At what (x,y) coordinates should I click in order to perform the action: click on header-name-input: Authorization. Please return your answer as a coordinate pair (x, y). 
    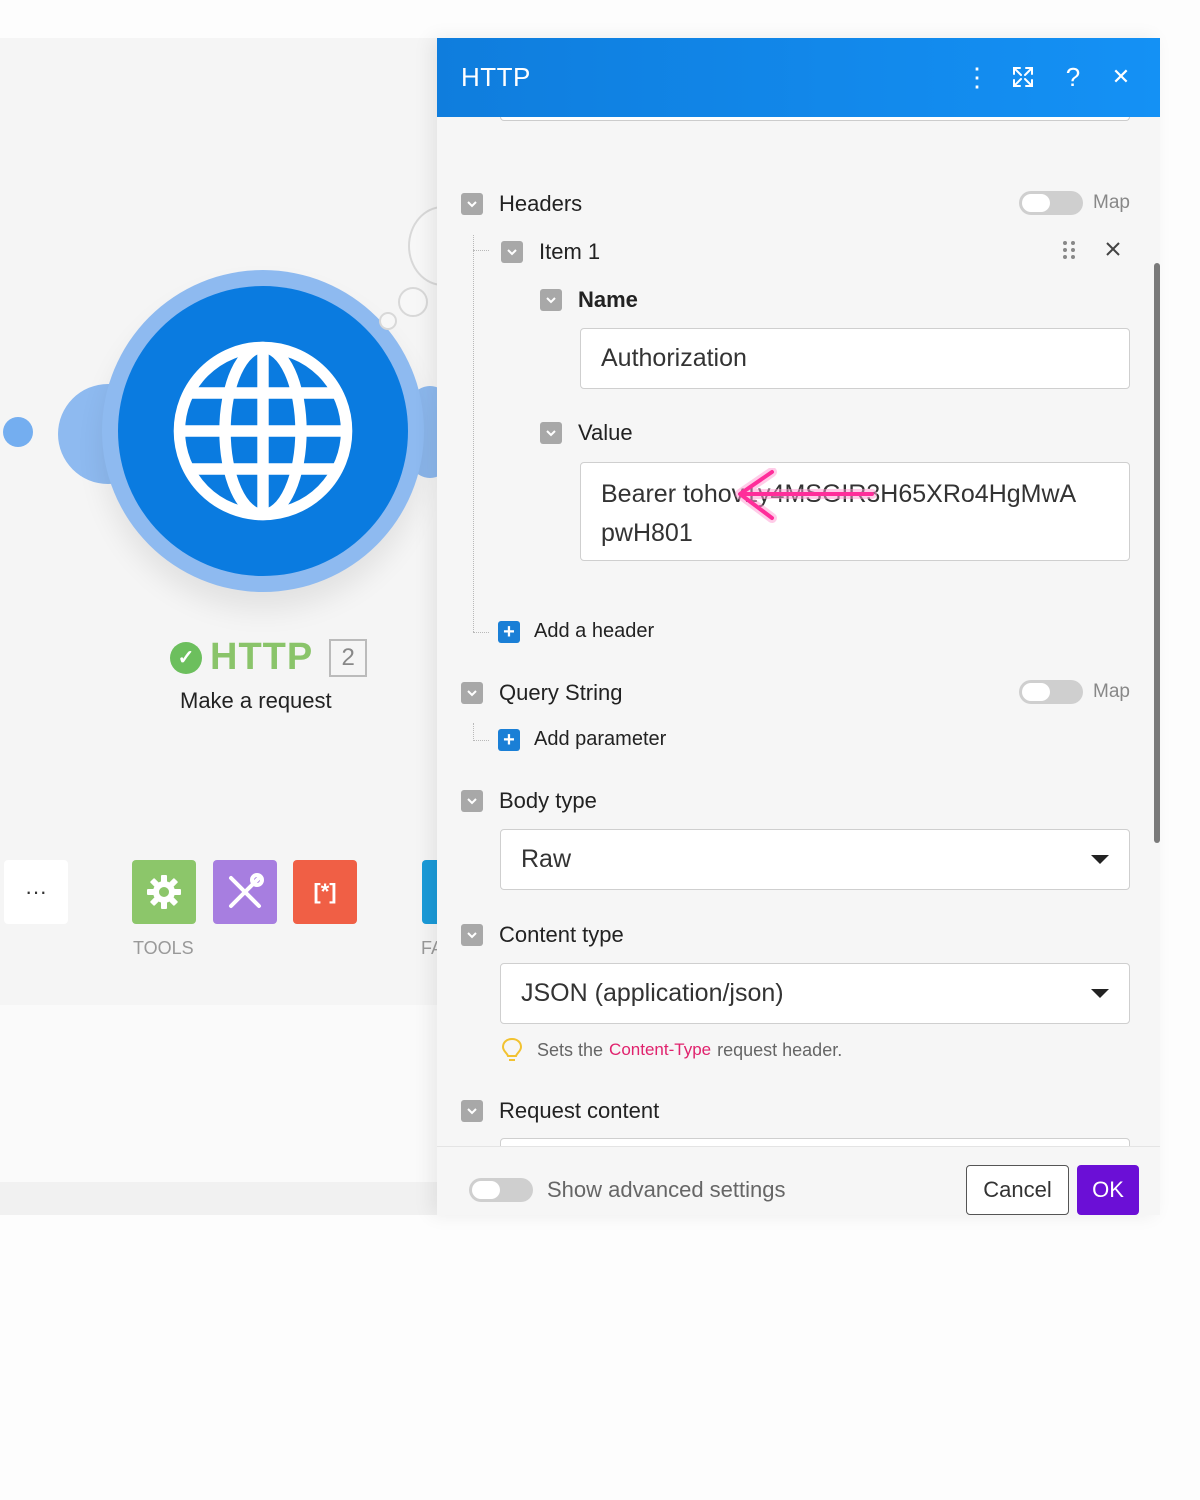
    Looking at the image, I should click on (855, 358).